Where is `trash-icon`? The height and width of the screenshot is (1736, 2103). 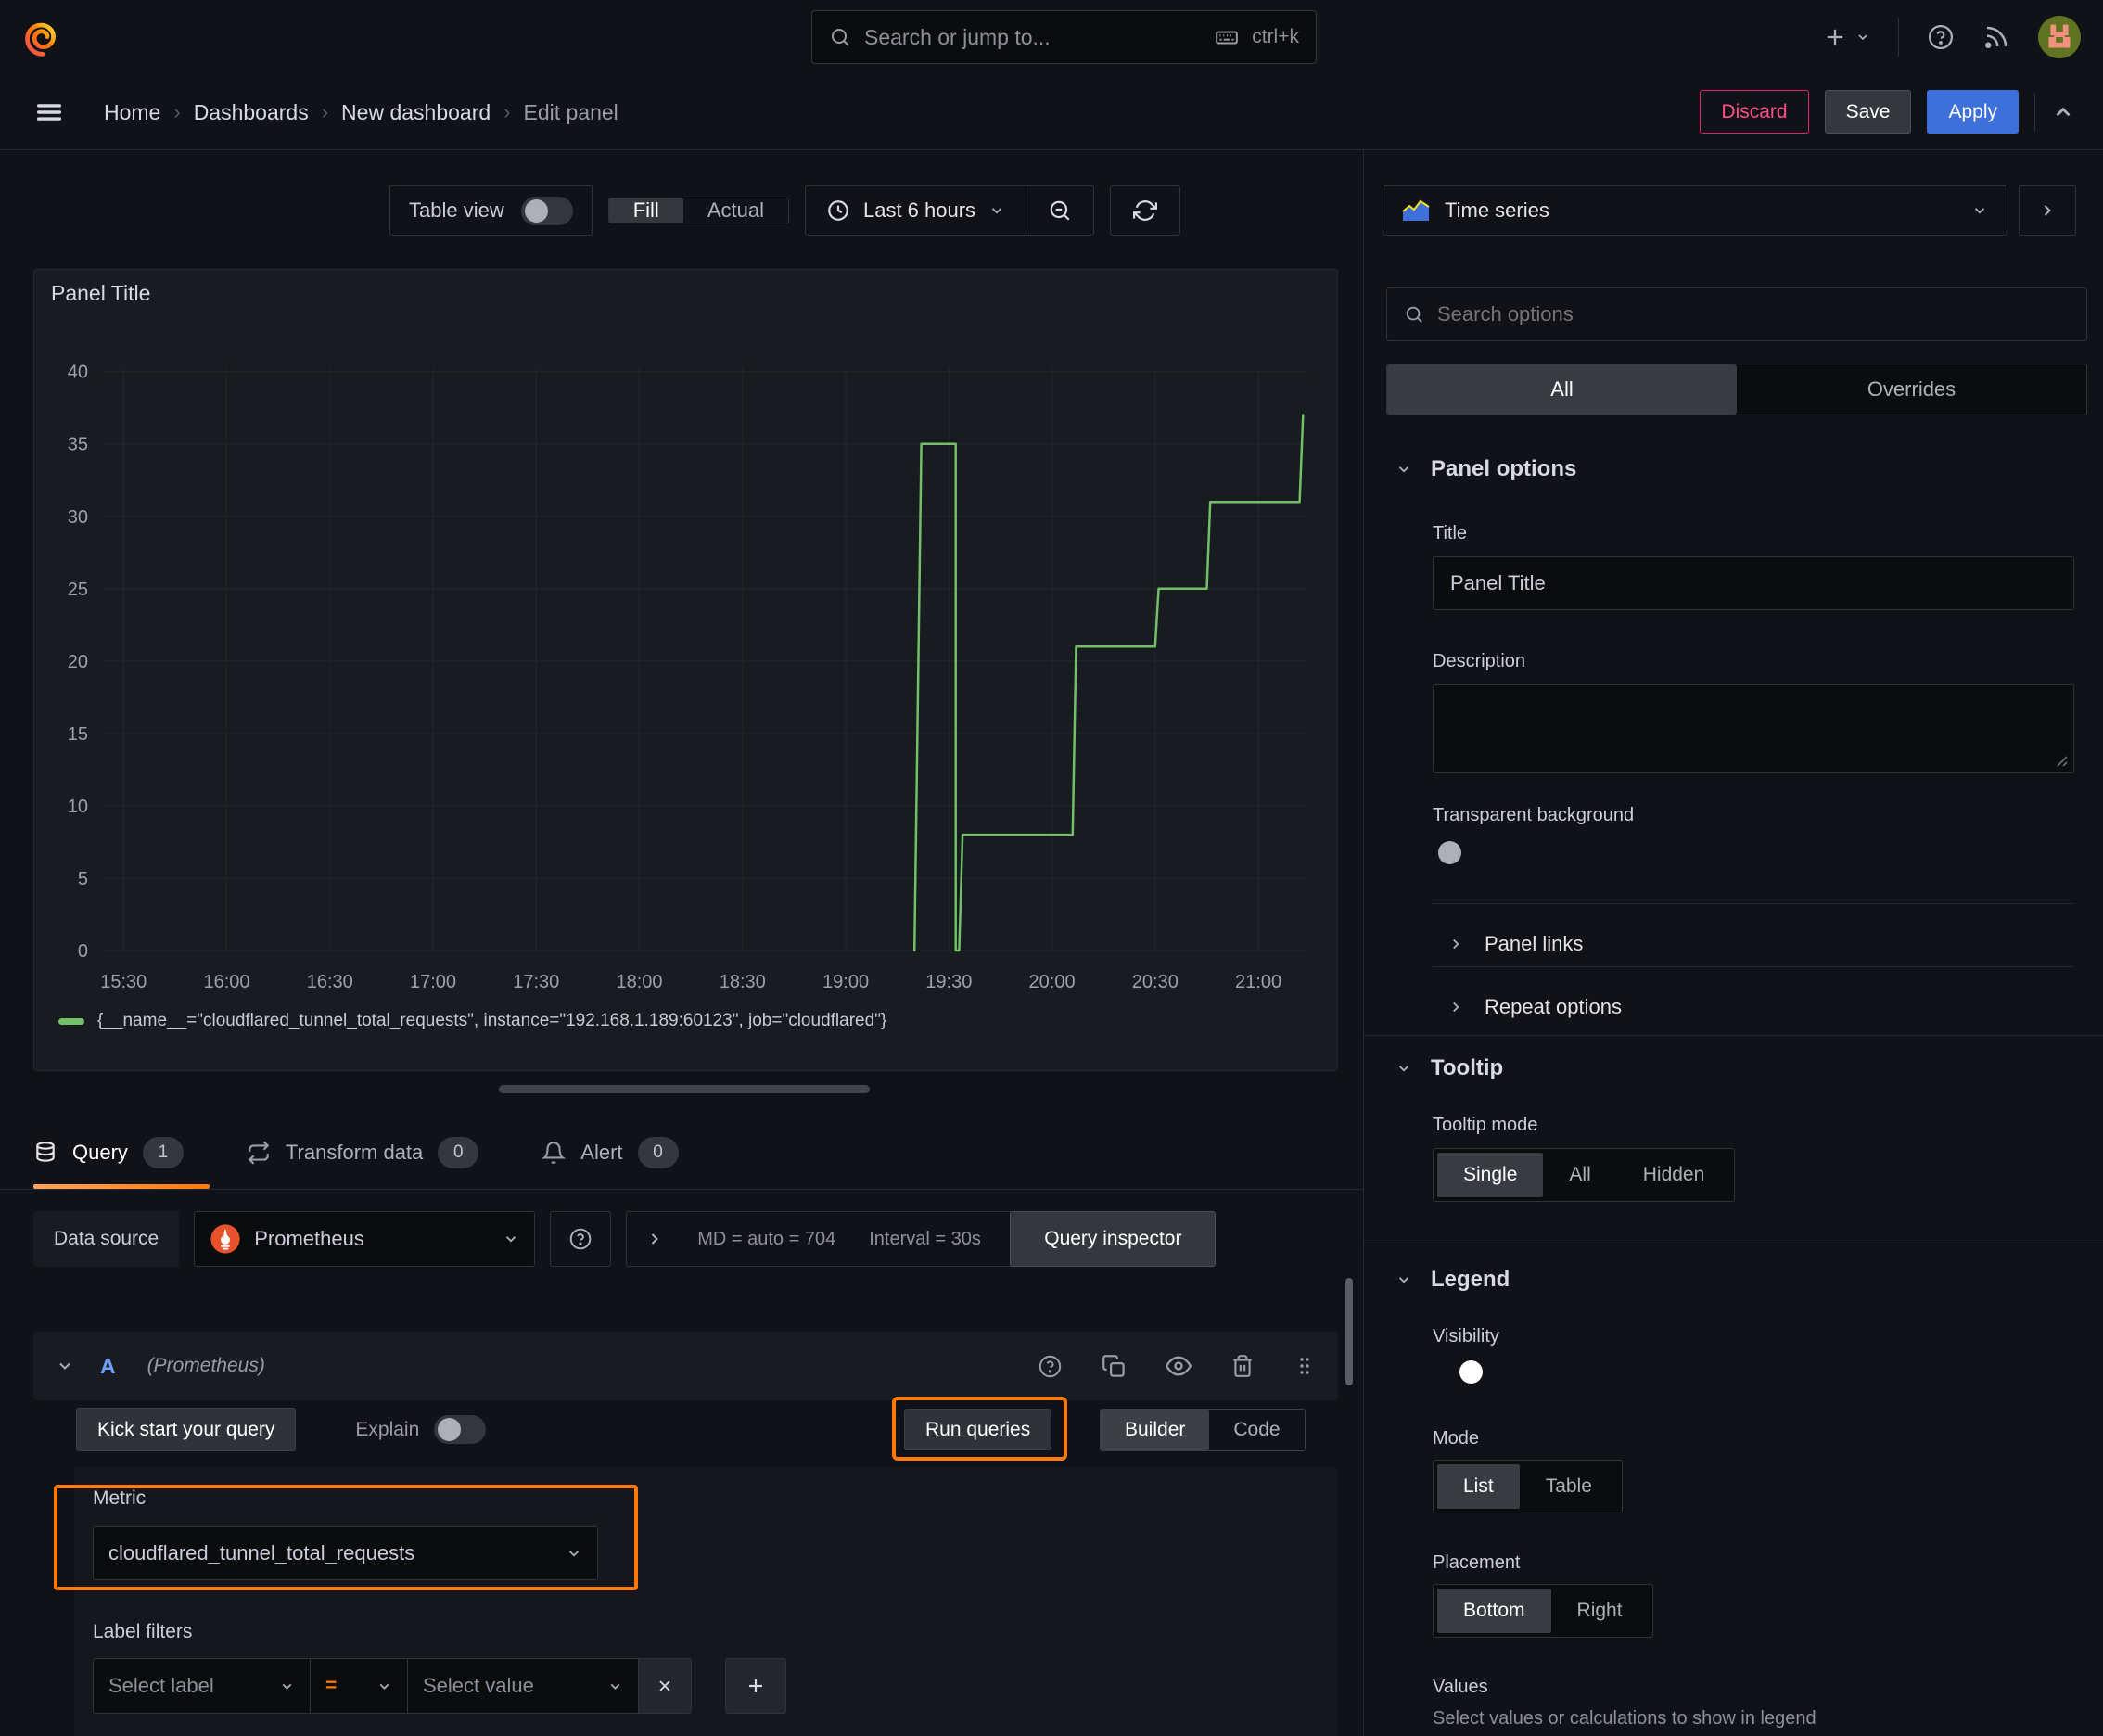
trash-icon is located at coordinates (1242, 1366).